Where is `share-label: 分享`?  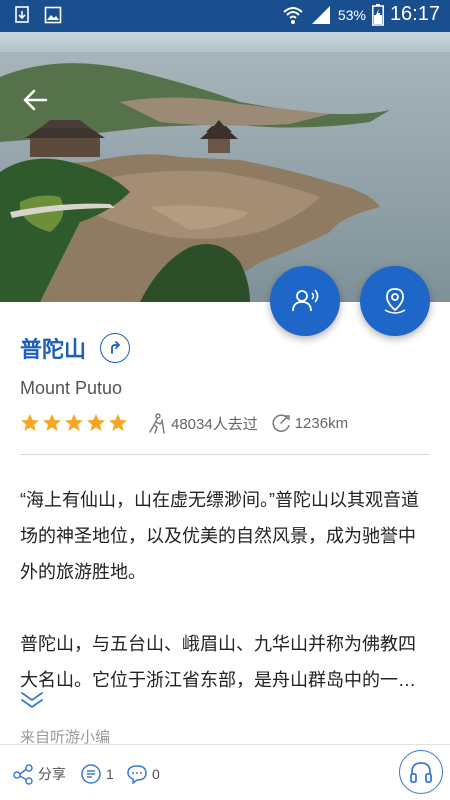
share-label: 分享 is located at coordinates (52, 774).